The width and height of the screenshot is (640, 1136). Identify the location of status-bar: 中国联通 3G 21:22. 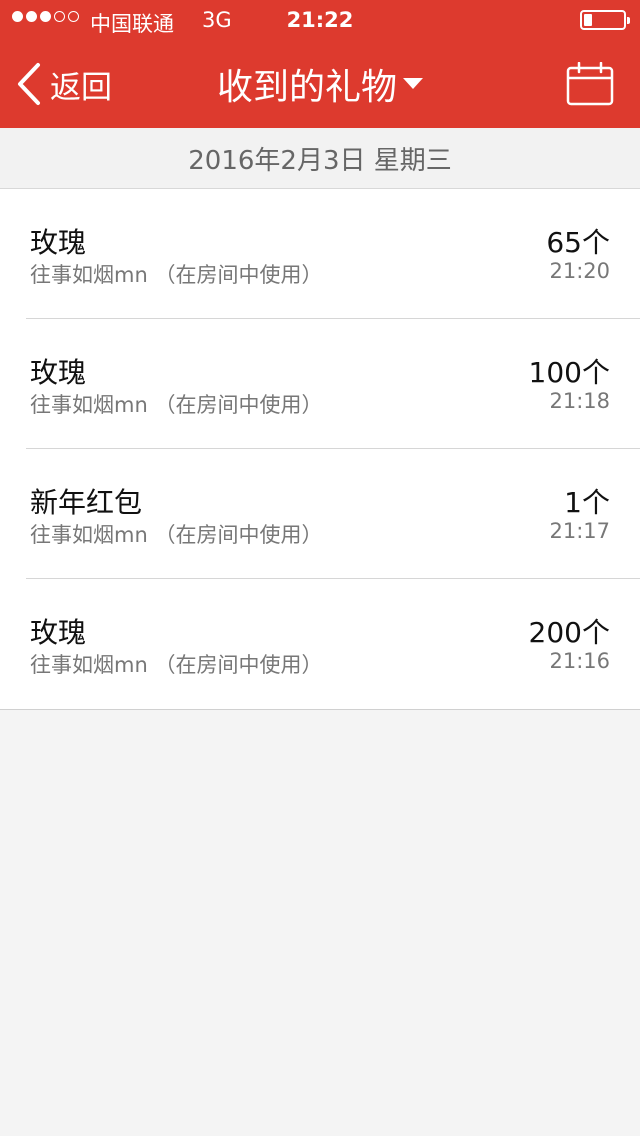
(320, 20).